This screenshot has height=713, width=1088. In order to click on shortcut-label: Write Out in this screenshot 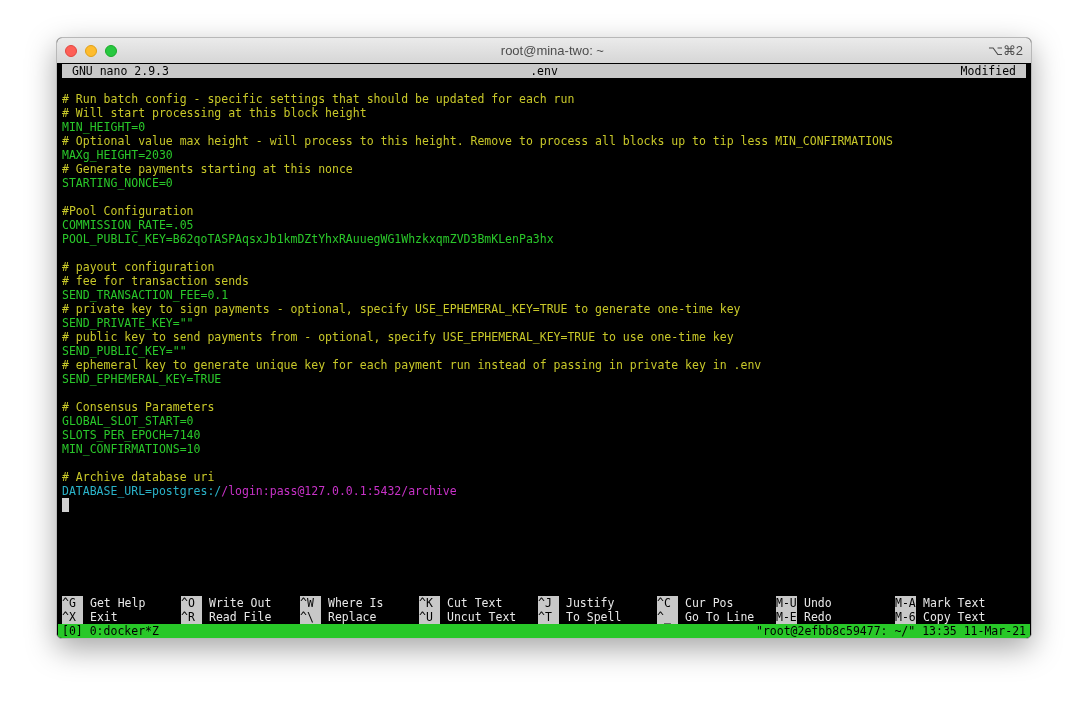, I will do `click(240, 603)`.